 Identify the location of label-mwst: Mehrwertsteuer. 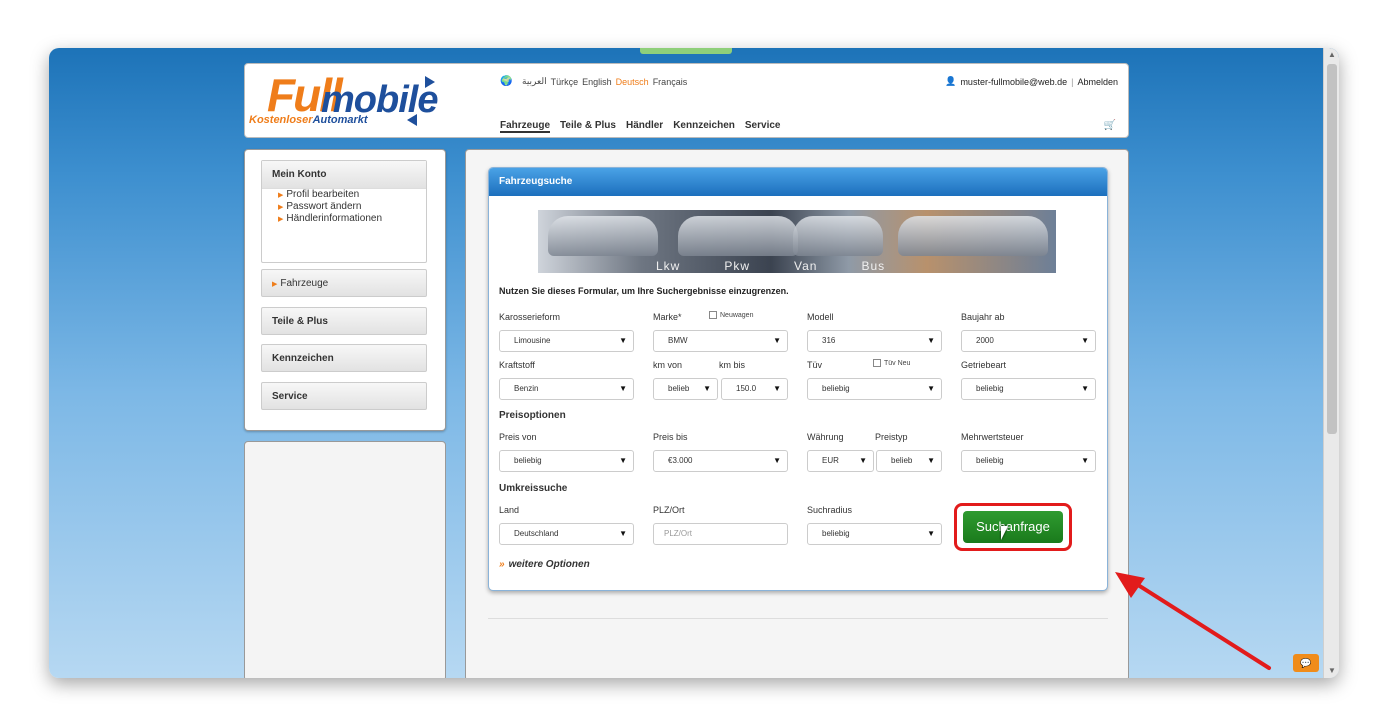
(992, 437).